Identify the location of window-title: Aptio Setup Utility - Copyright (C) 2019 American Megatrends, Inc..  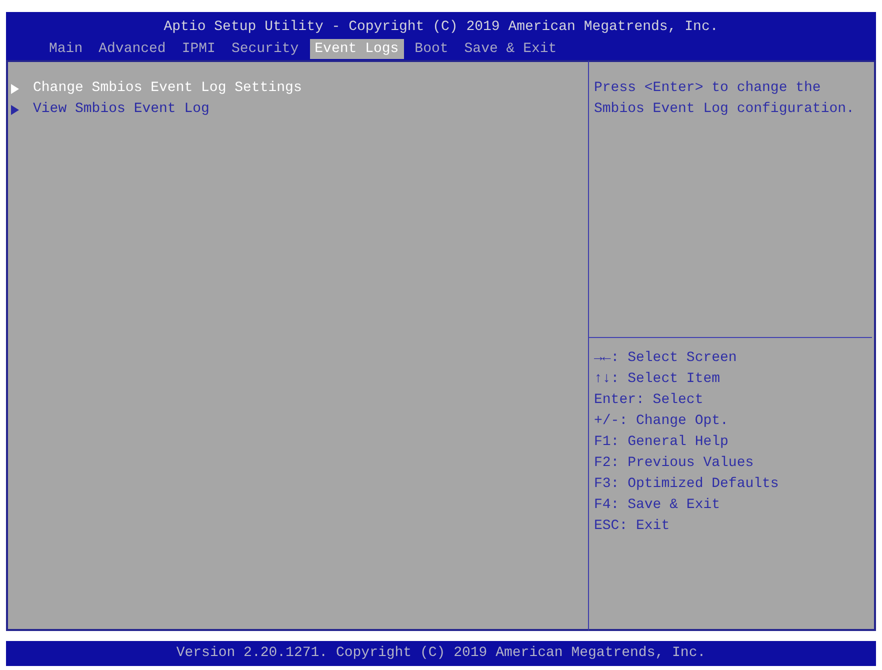
(441, 27).